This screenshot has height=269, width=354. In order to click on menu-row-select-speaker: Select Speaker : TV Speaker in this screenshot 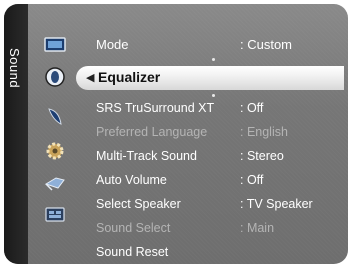, I will do `click(221, 205)`.